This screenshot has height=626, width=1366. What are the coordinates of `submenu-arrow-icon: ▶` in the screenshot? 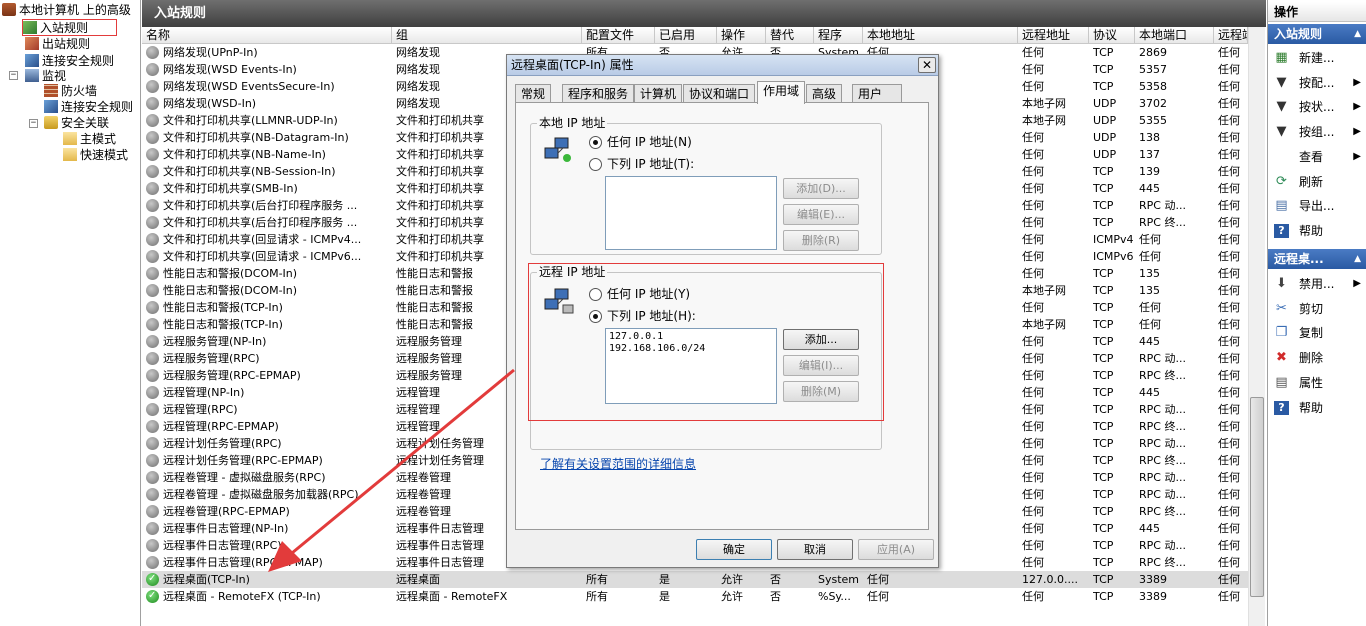 It's located at (1357, 283).